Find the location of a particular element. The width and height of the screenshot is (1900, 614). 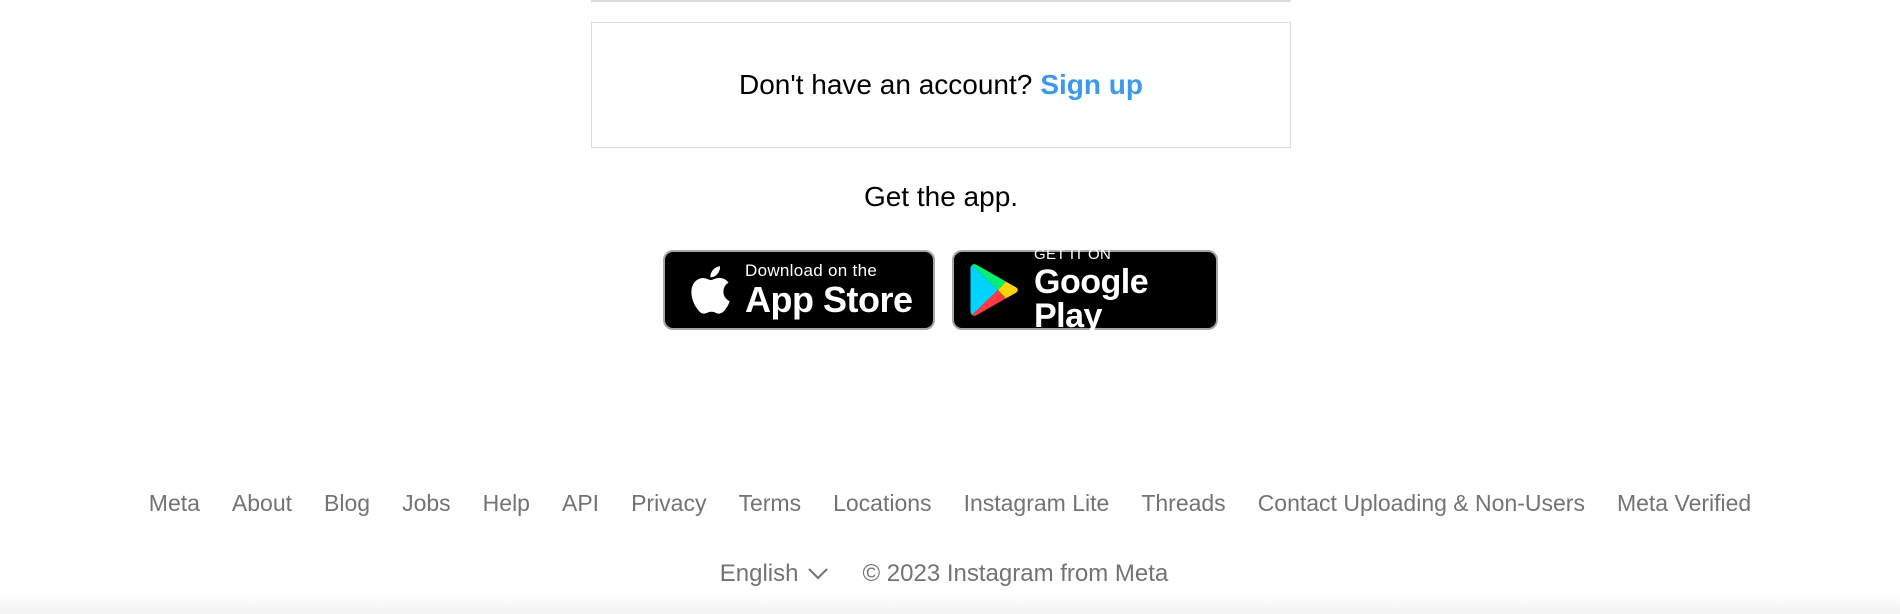

footer-link-about: About is located at coordinates (262, 503).